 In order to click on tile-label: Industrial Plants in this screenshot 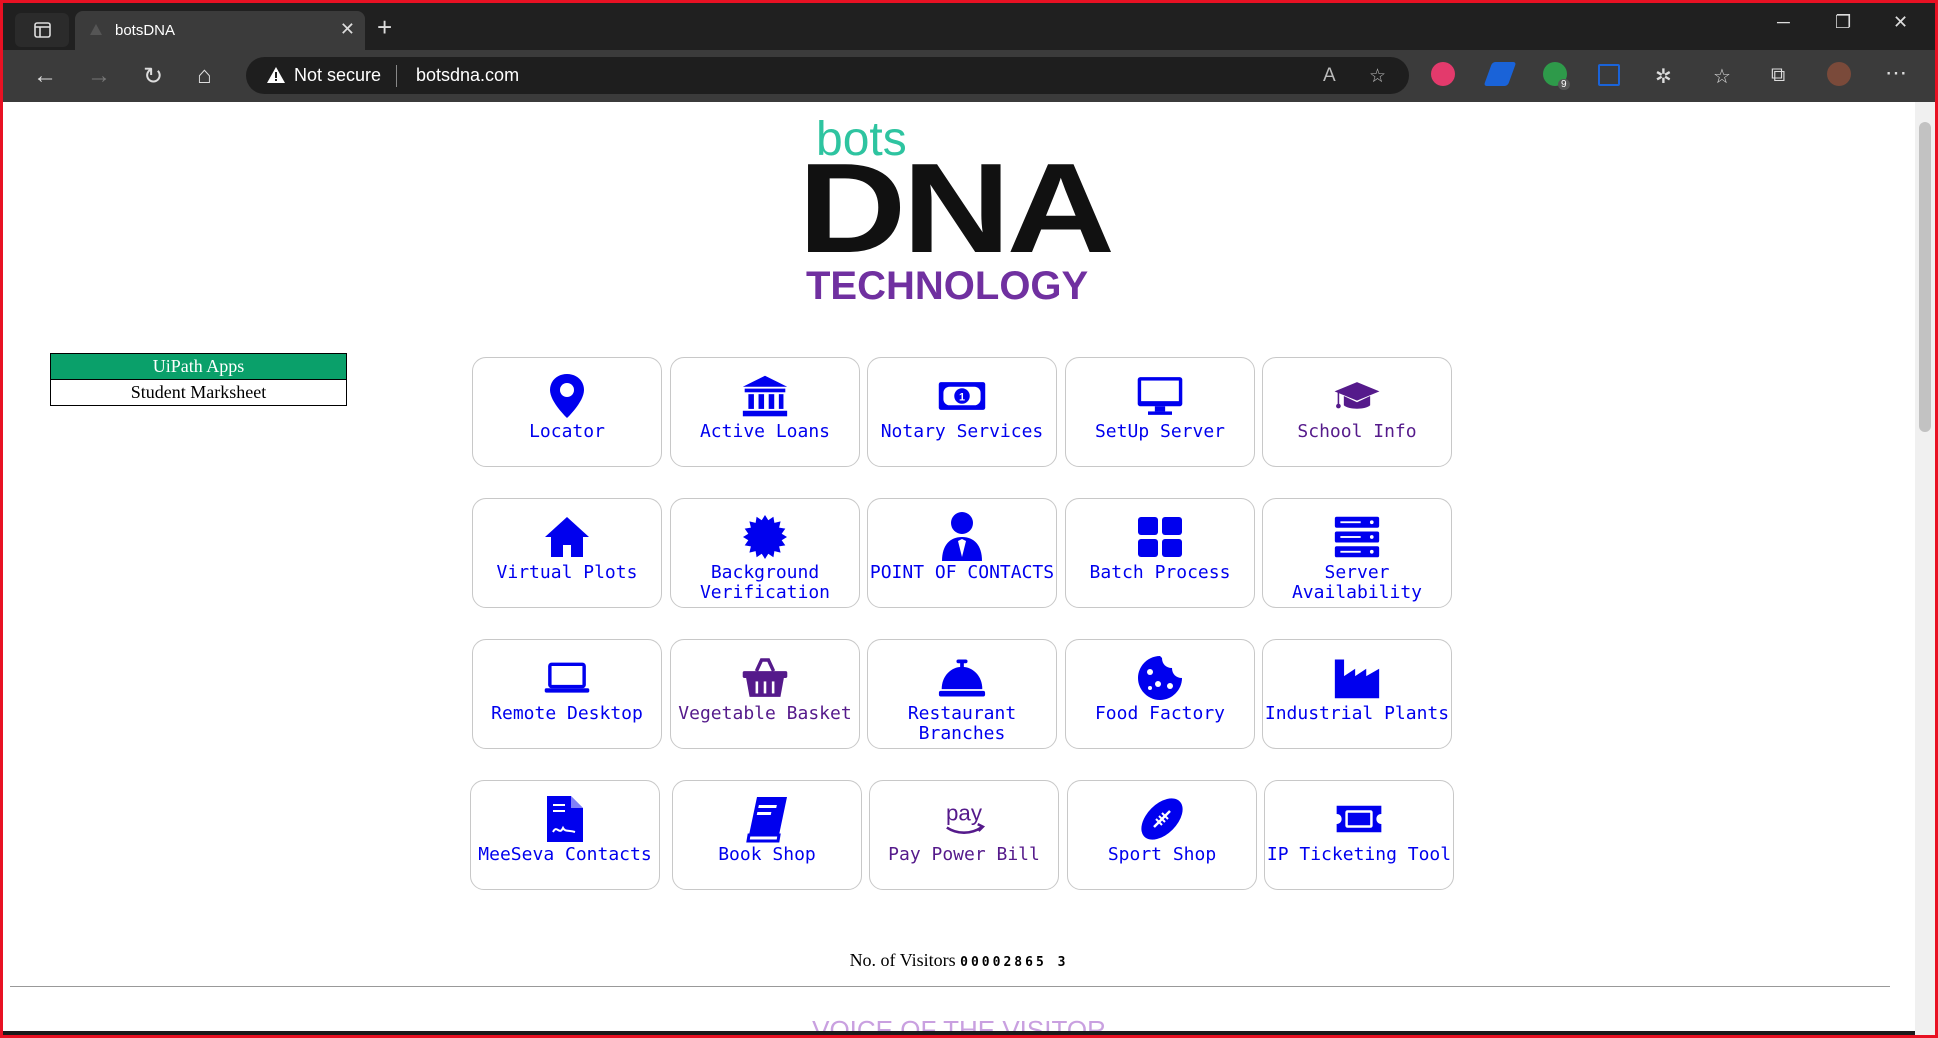, I will do `click(1357, 713)`.